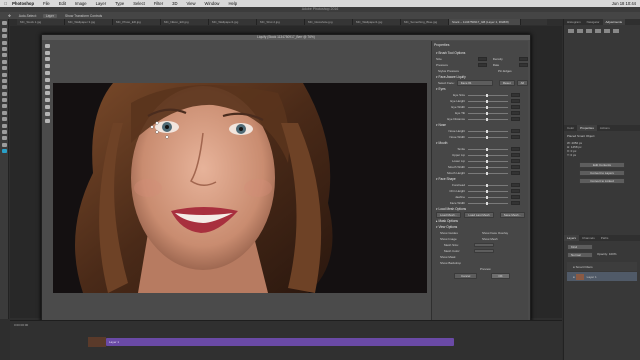 This screenshot has width=640, height=360. Describe the element at coordinates (515, 191) in the screenshot. I see `chin-height-value` at that location.